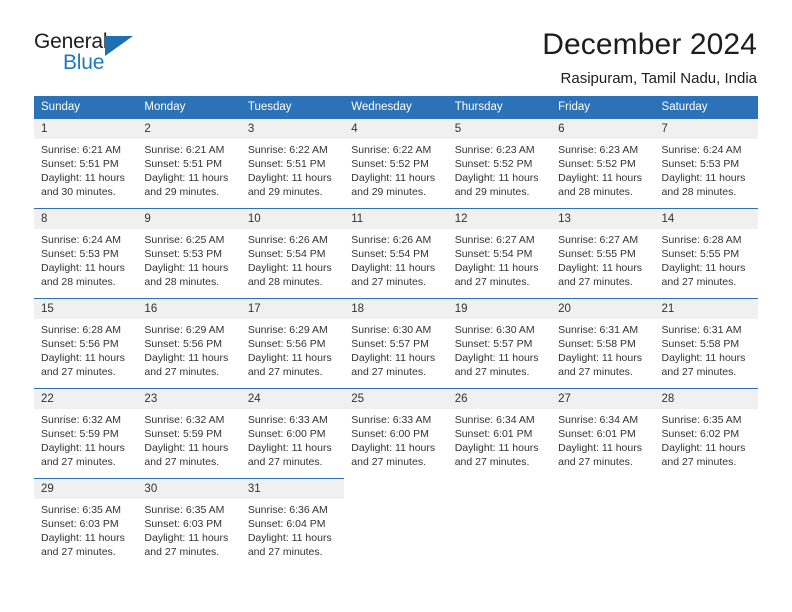  What do you see at coordinates (189, 129) in the screenshot?
I see `day-number: 2` at bounding box center [189, 129].